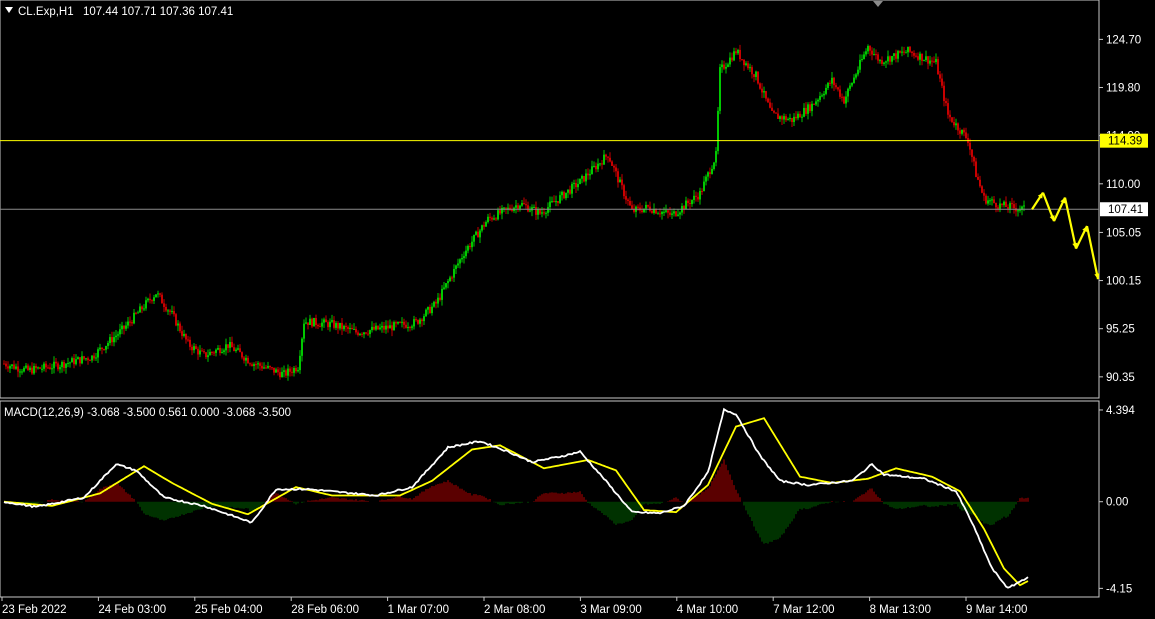 The height and width of the screenshot is (619, 1155). I want to click on price-tick-label: 95.25, so click(1120, 330).